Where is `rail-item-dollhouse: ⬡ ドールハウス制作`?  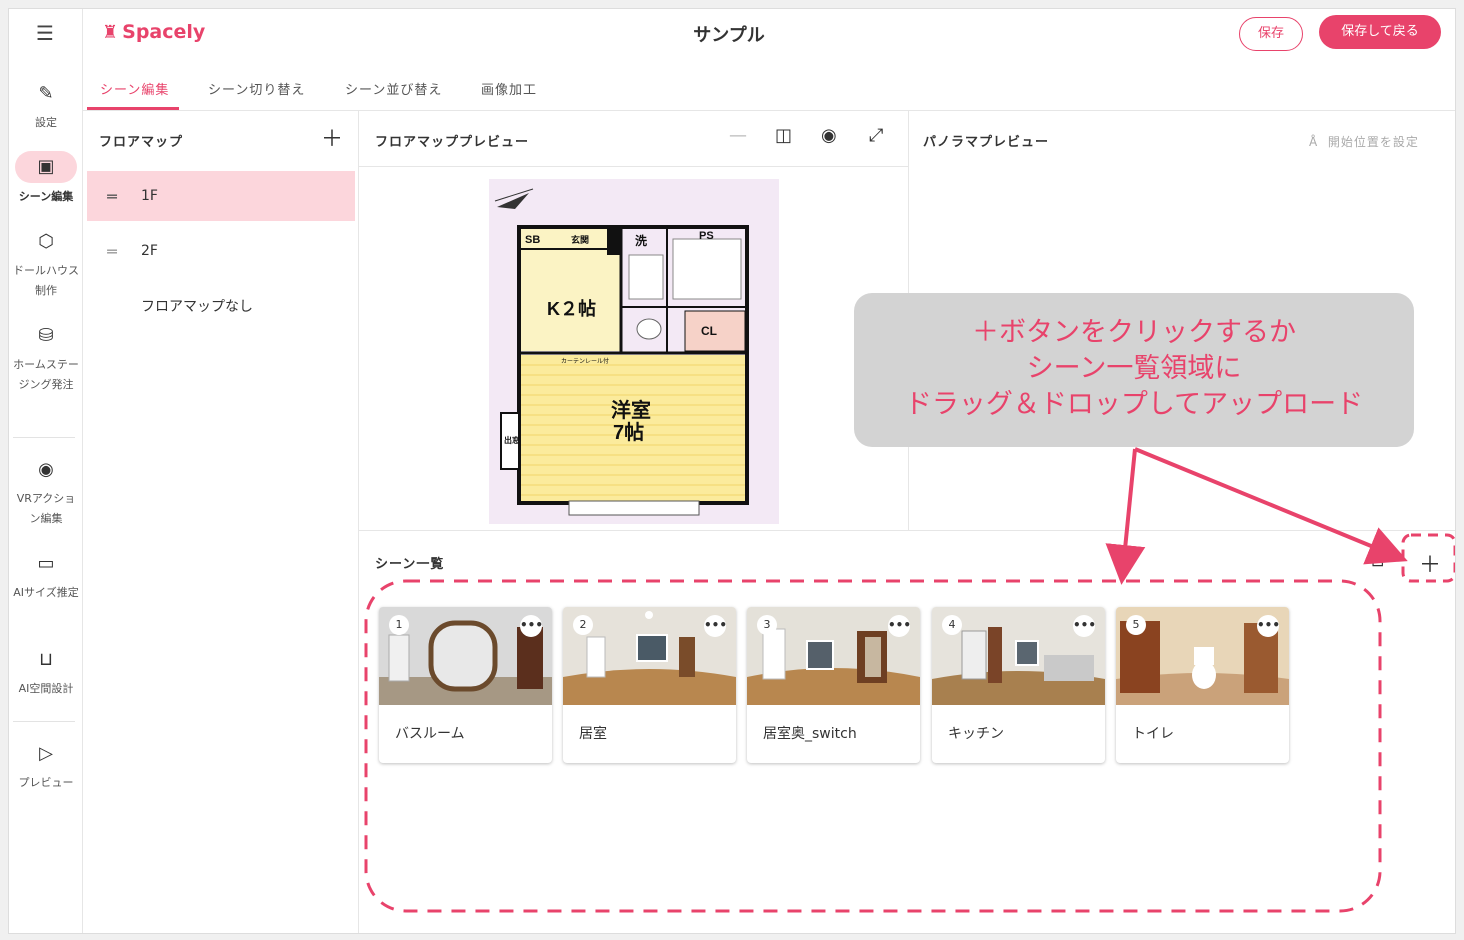 rail-item-dollhouse: ⬡ ドールハウス制作 is located at coordinates (46, 264).